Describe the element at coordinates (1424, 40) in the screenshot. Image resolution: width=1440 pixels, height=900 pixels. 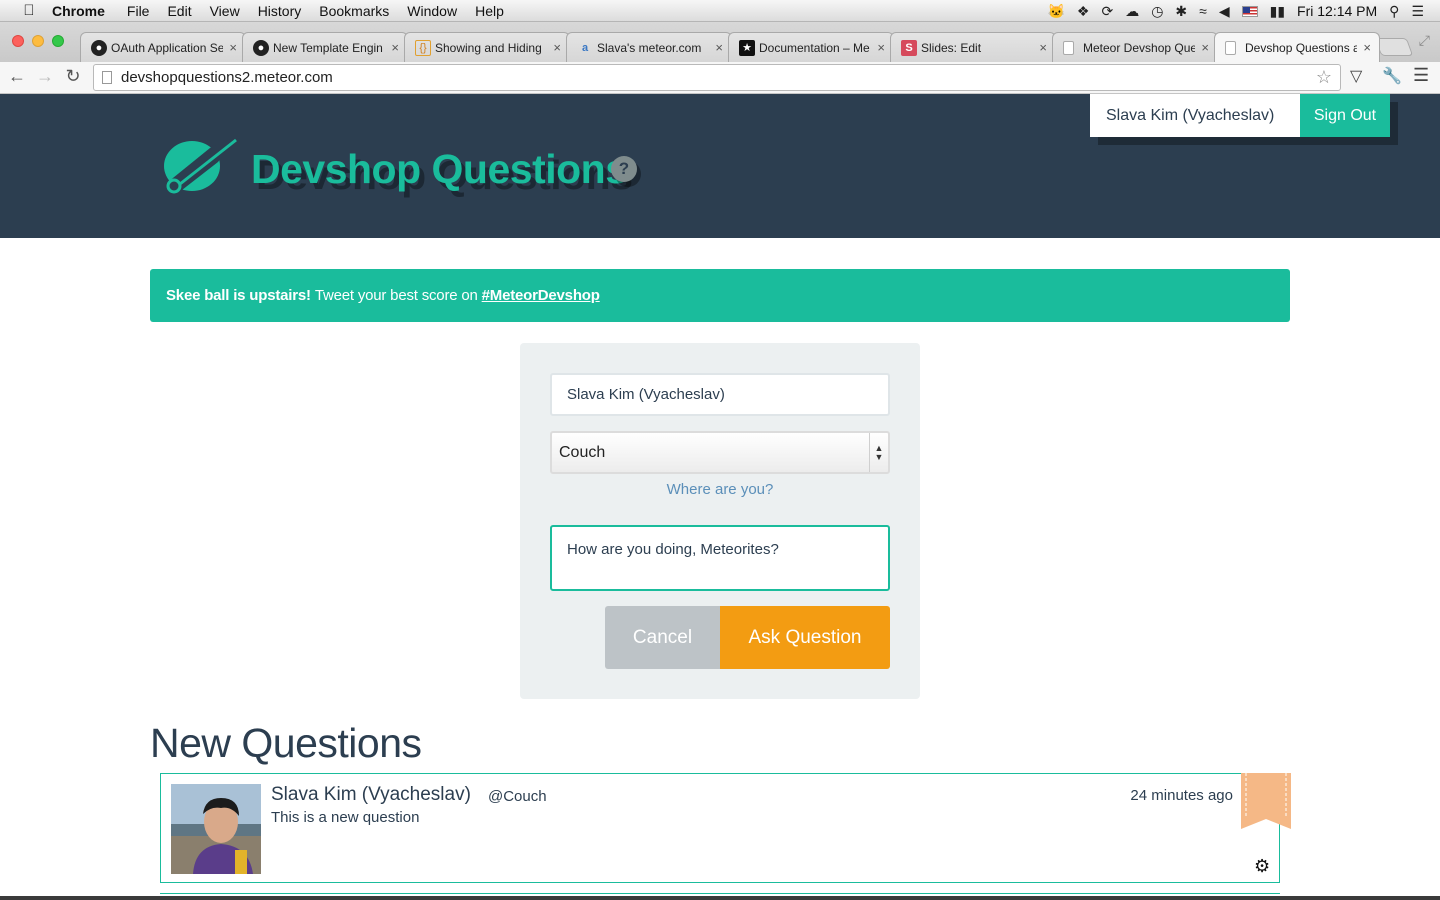
I see `fullscreen-icon: ⤢` at that location.